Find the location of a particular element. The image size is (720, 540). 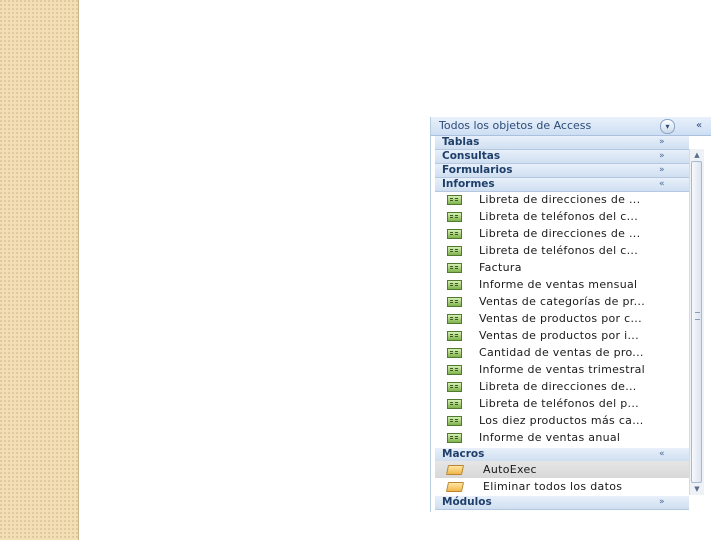

group-label: Formularios is located at coordinates (477, 170).